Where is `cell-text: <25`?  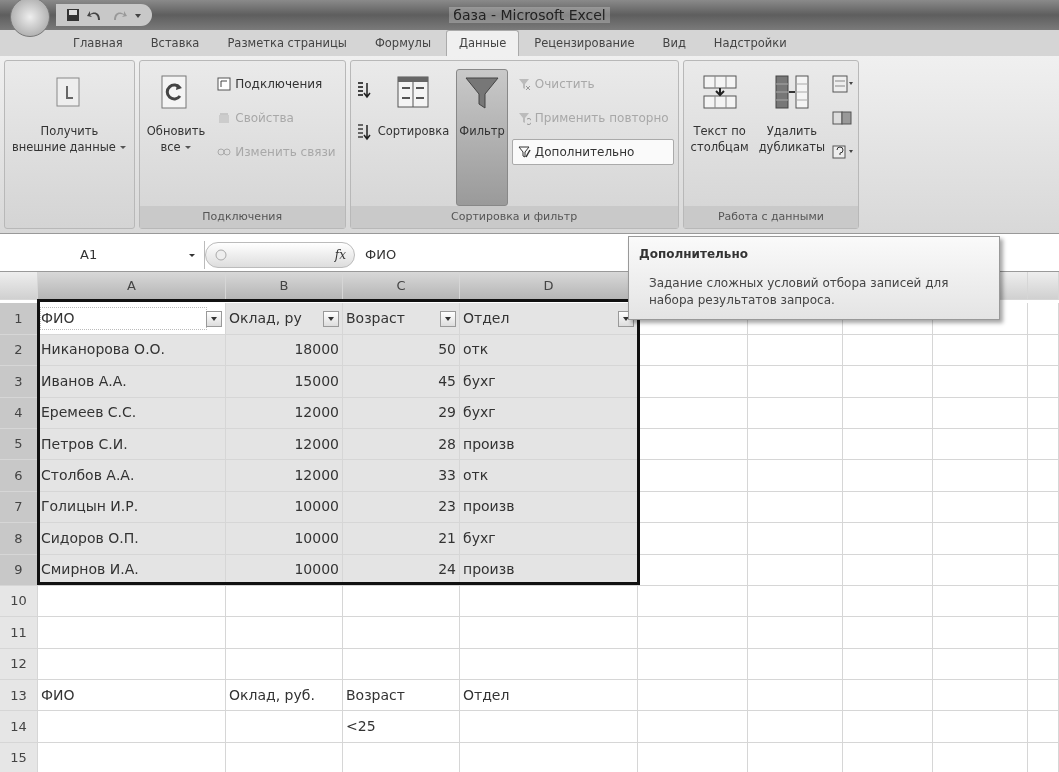 cell-text: <25 is located at coordinates (361, 727).